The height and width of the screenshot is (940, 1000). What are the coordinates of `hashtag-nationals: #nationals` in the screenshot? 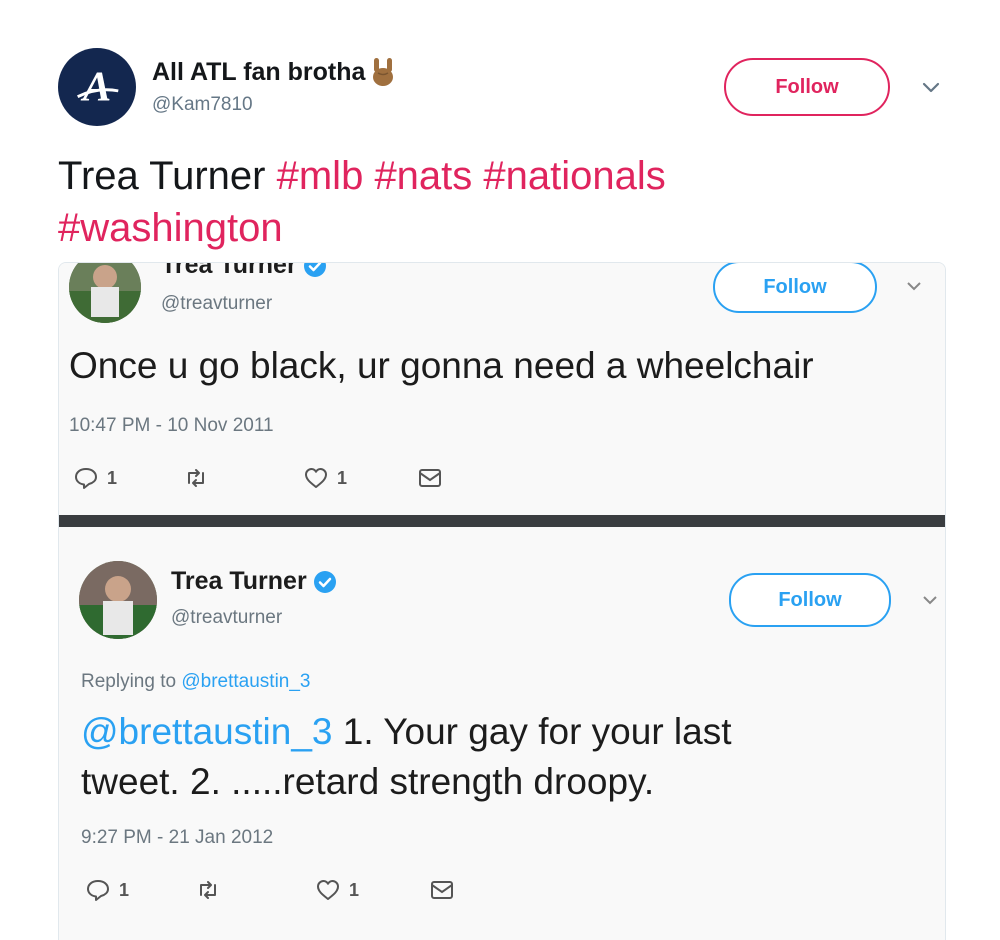 It's located at (574, 176).